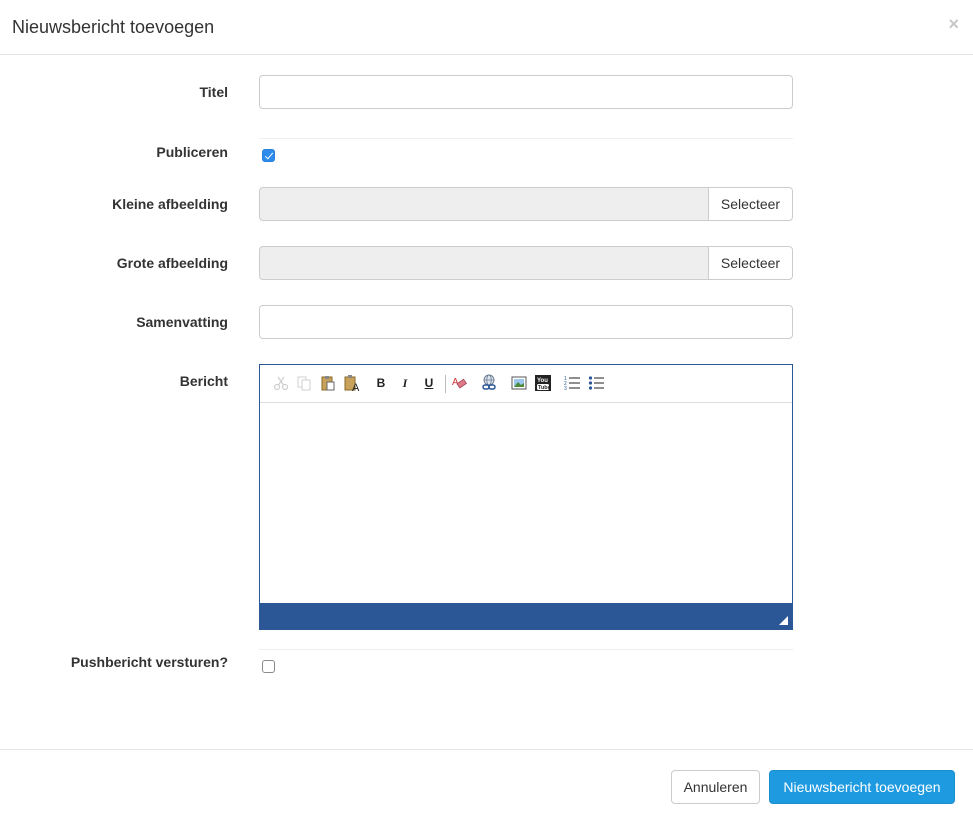 The width and height of the screenshot is (973, 821). What do you see at coordinates (484, 204) in the screenshot?
I see `small-image-display` at bounding box center [484, 204].